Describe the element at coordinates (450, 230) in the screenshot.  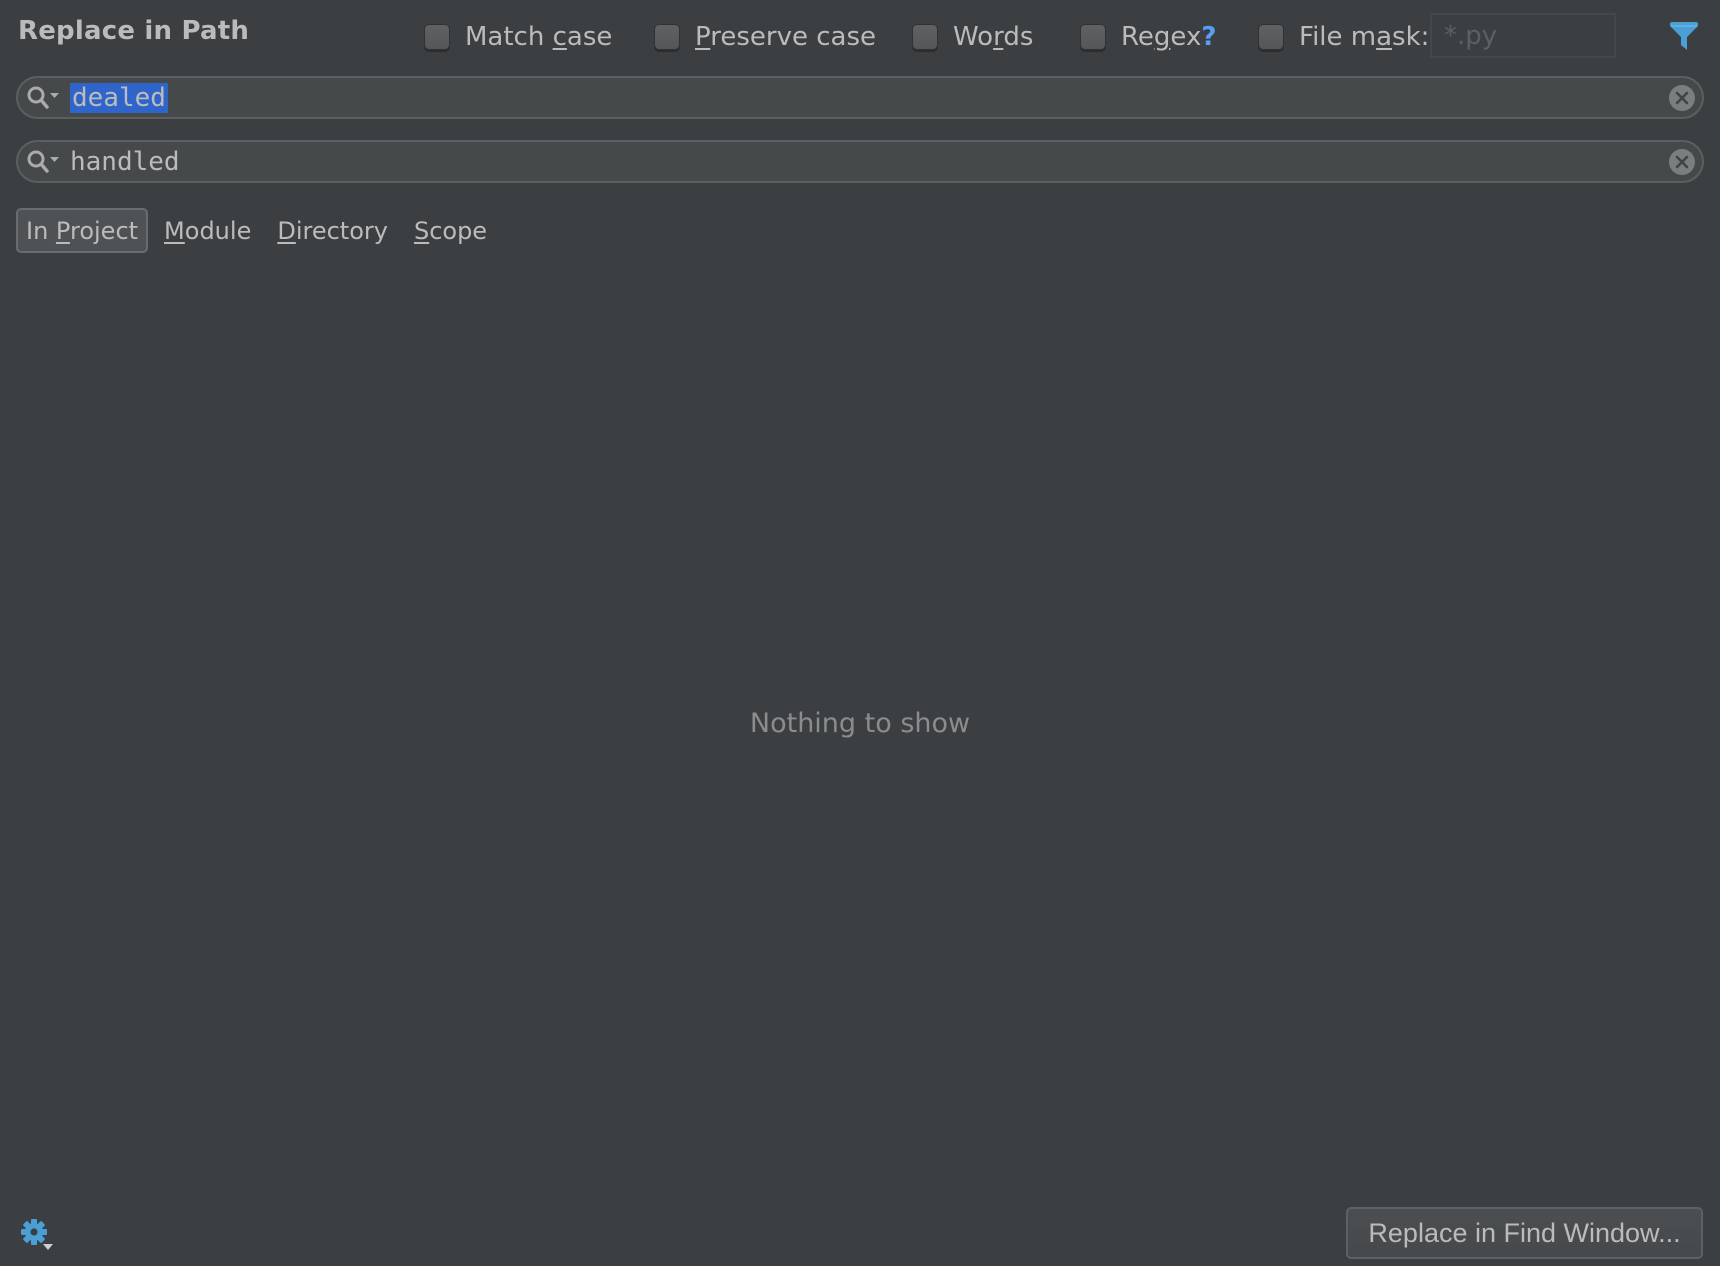
I see `tab-scope: Scope` at that location.